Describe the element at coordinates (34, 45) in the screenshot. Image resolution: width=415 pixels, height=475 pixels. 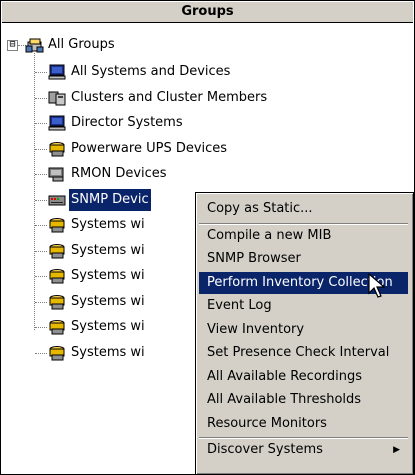
I see `groups-icon` at that location.